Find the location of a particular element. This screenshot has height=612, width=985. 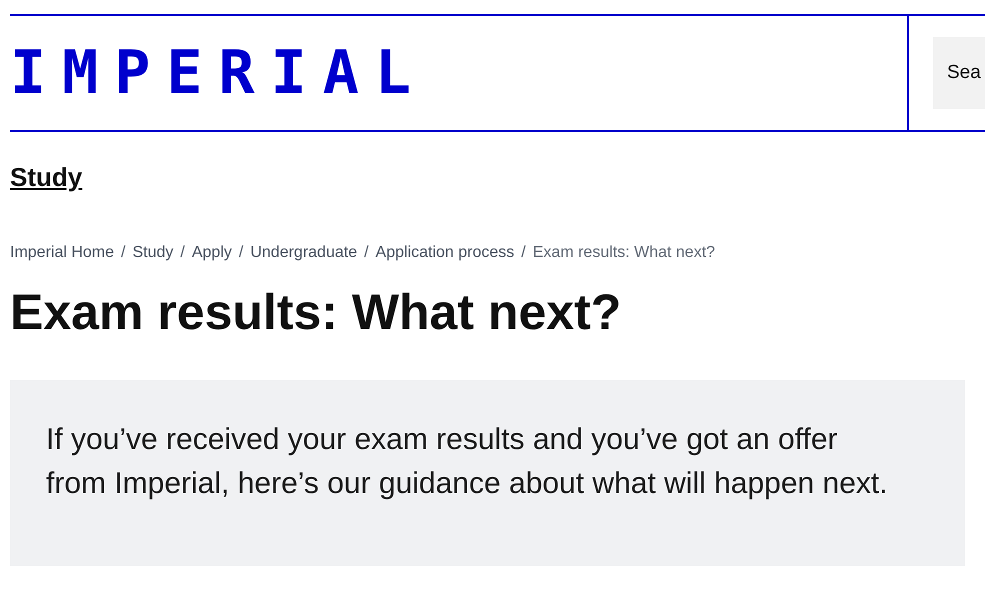

breadcrumb-link: Undergraduate is located at coordinates (304, 253).